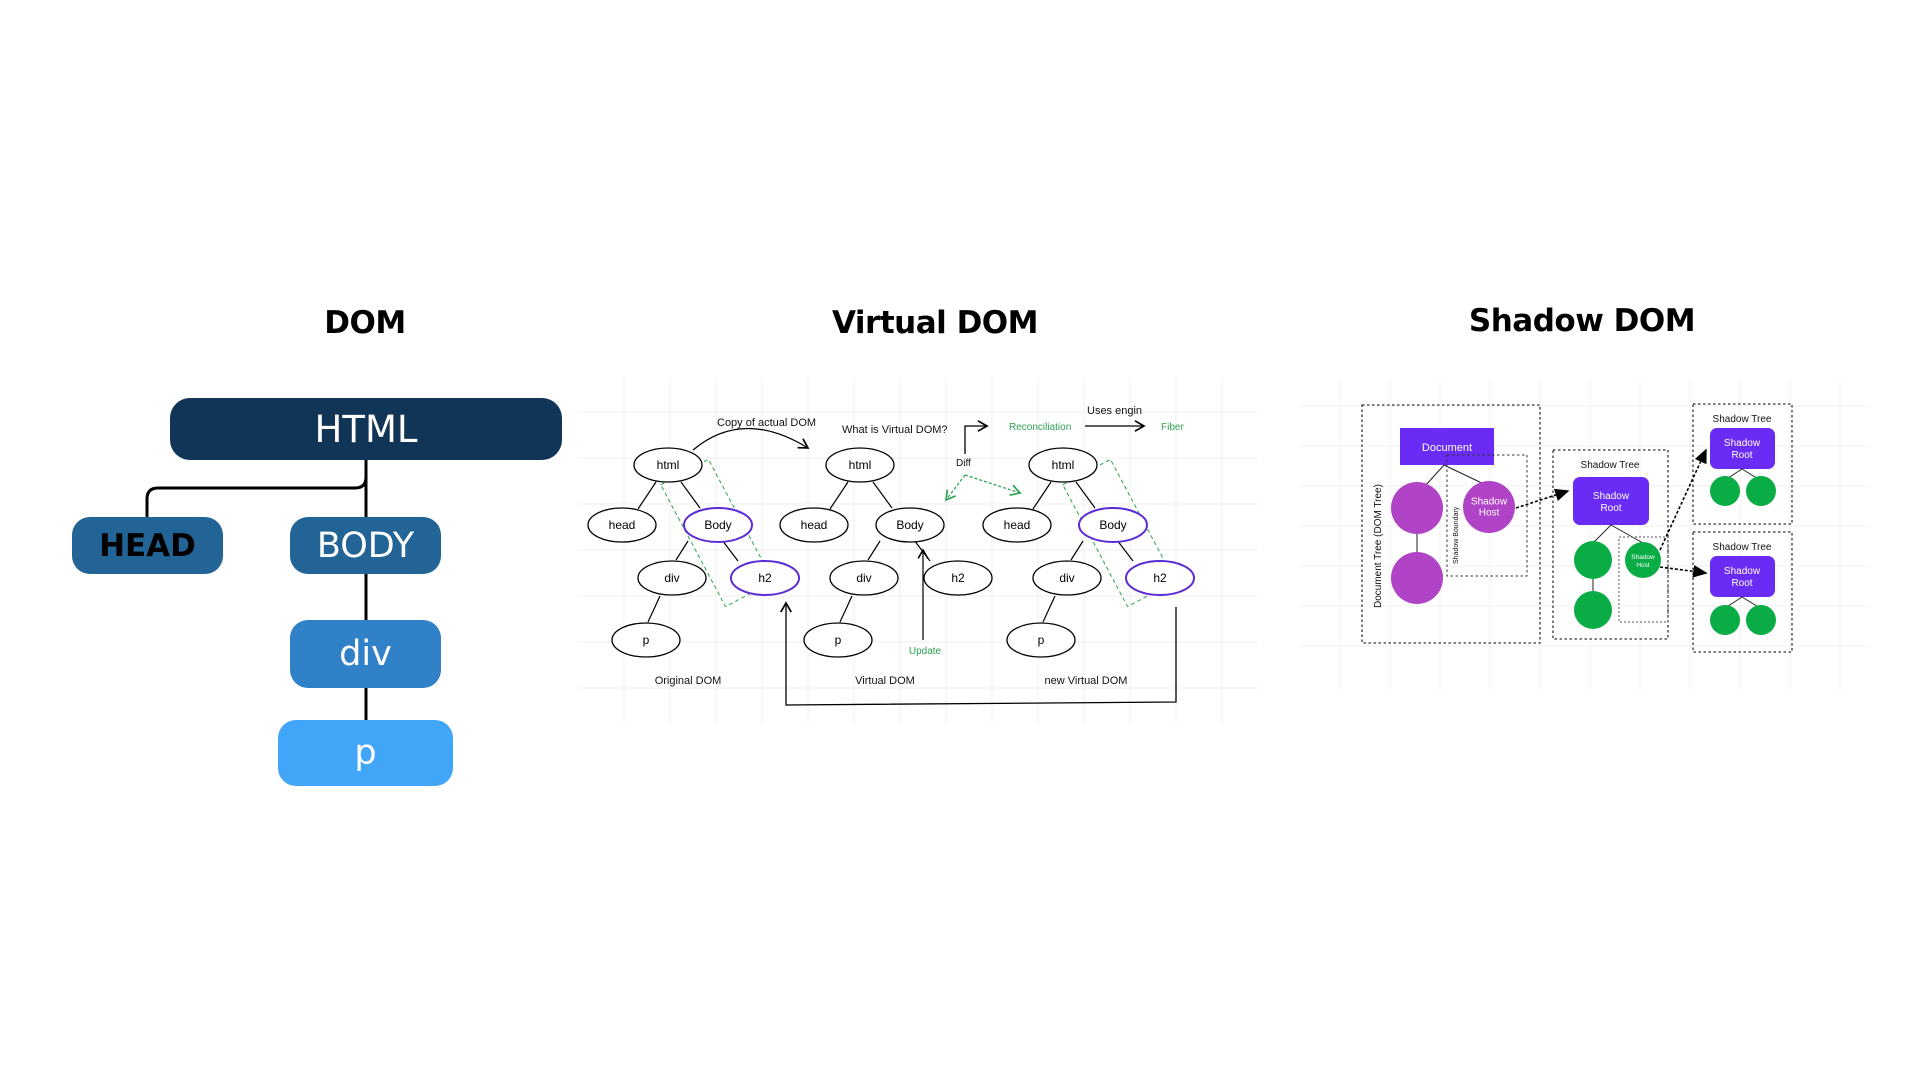 This screenshot has height=1080, width=1920. Describe the element at coordinates (963, 463) in the screenshot. I see `vdom-diff-label: Diff` at that location.